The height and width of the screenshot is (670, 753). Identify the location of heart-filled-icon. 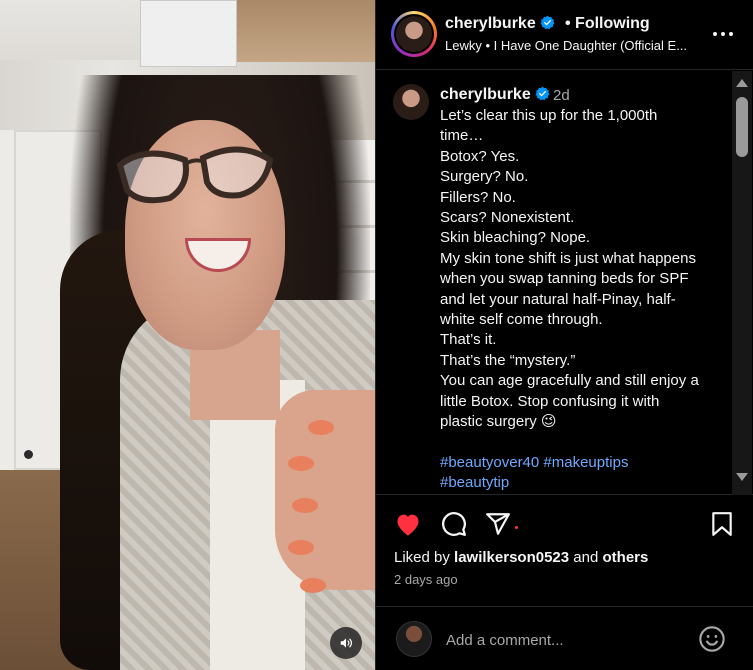
(408, 525).